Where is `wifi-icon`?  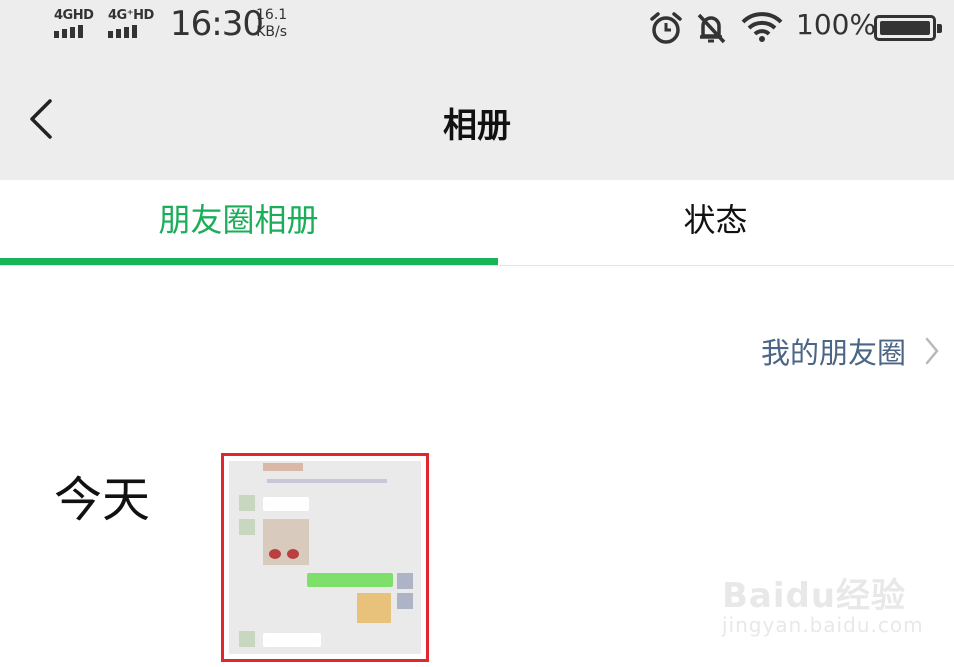
wifi-icon is located at coordinates (762, 29).